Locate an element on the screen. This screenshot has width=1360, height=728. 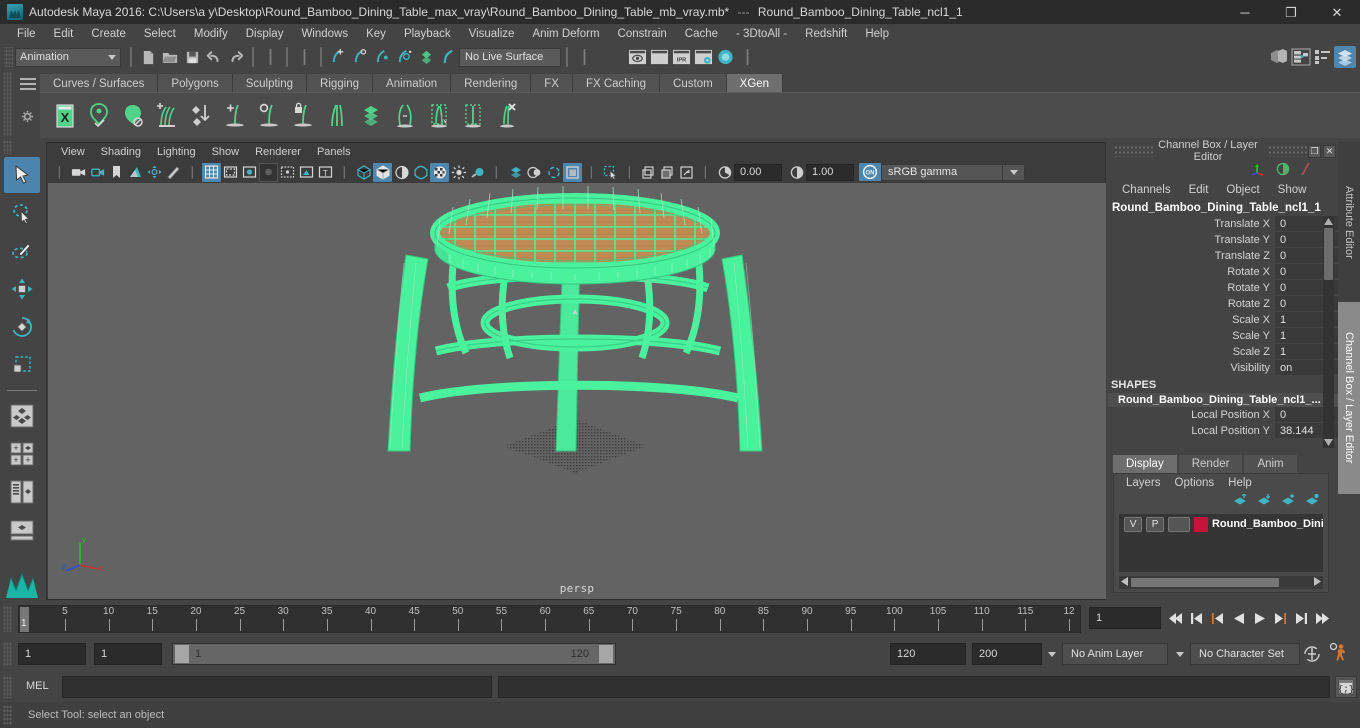
animation-preferences-icon is located at coordinates (1339, 654).